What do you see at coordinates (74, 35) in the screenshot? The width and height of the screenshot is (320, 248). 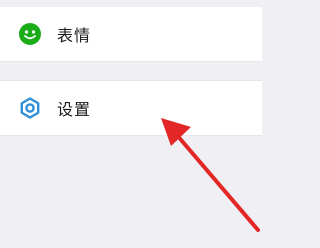 I see `menu-item-label: 表情` at bounding box center [74, 35].